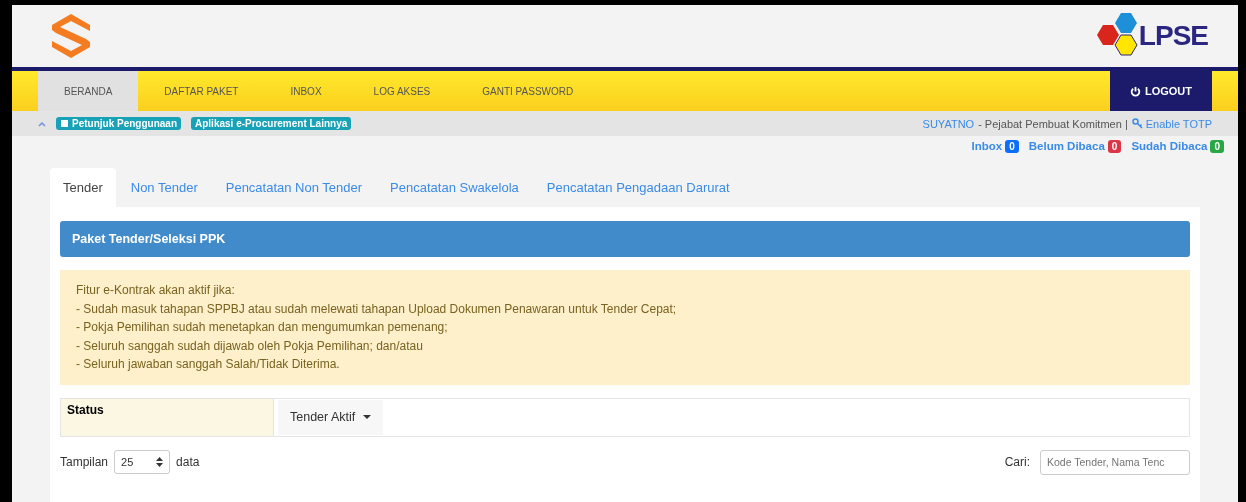 Image resolution: width=1246 pixels, height=502 pixels. What do you see at coordinates (208, 364) in the screenshot?
I see `notice-line: - Seluruh jawaban sanggah Salah/Tidak Diterima.` at bounding box center [208, 364].